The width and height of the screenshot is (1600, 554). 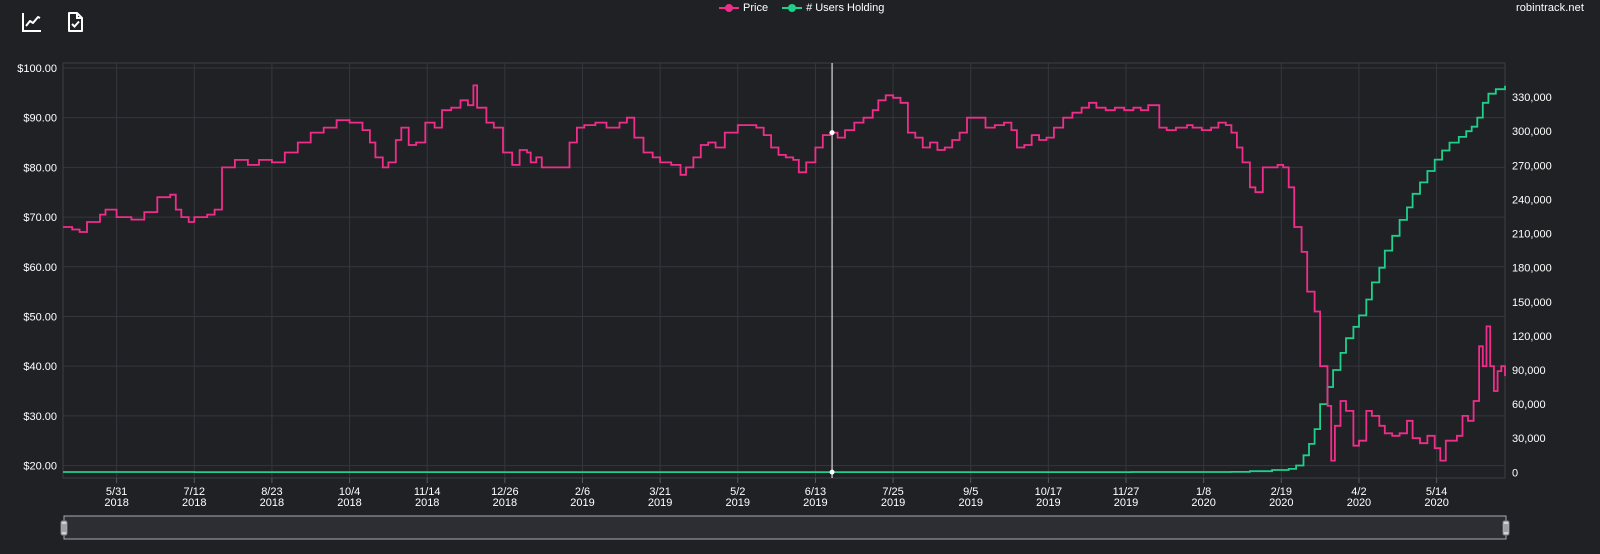 What do you see at coordinates (40, 317) in the screenshot?
I see `y-left-tick-label: $50.00` at bounding box center [40, 317].